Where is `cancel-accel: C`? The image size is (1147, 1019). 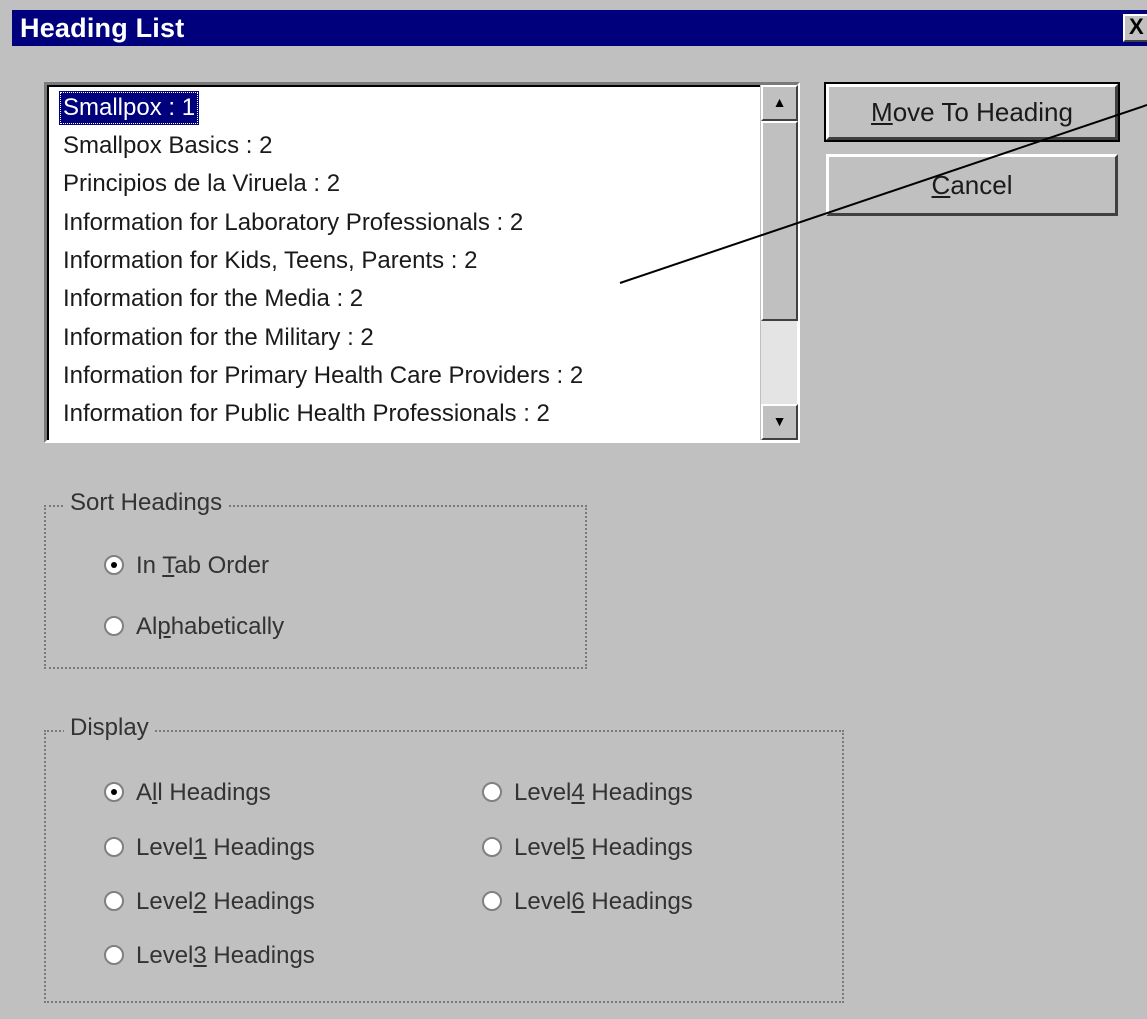
cancel-accel: C is located at coordinates (941, 185).